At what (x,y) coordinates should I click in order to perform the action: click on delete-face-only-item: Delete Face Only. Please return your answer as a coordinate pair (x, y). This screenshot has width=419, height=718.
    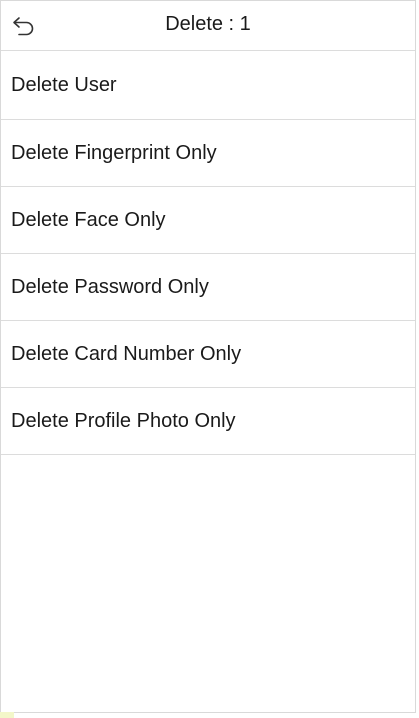
    Looking at the image, I should click on (208, 220).